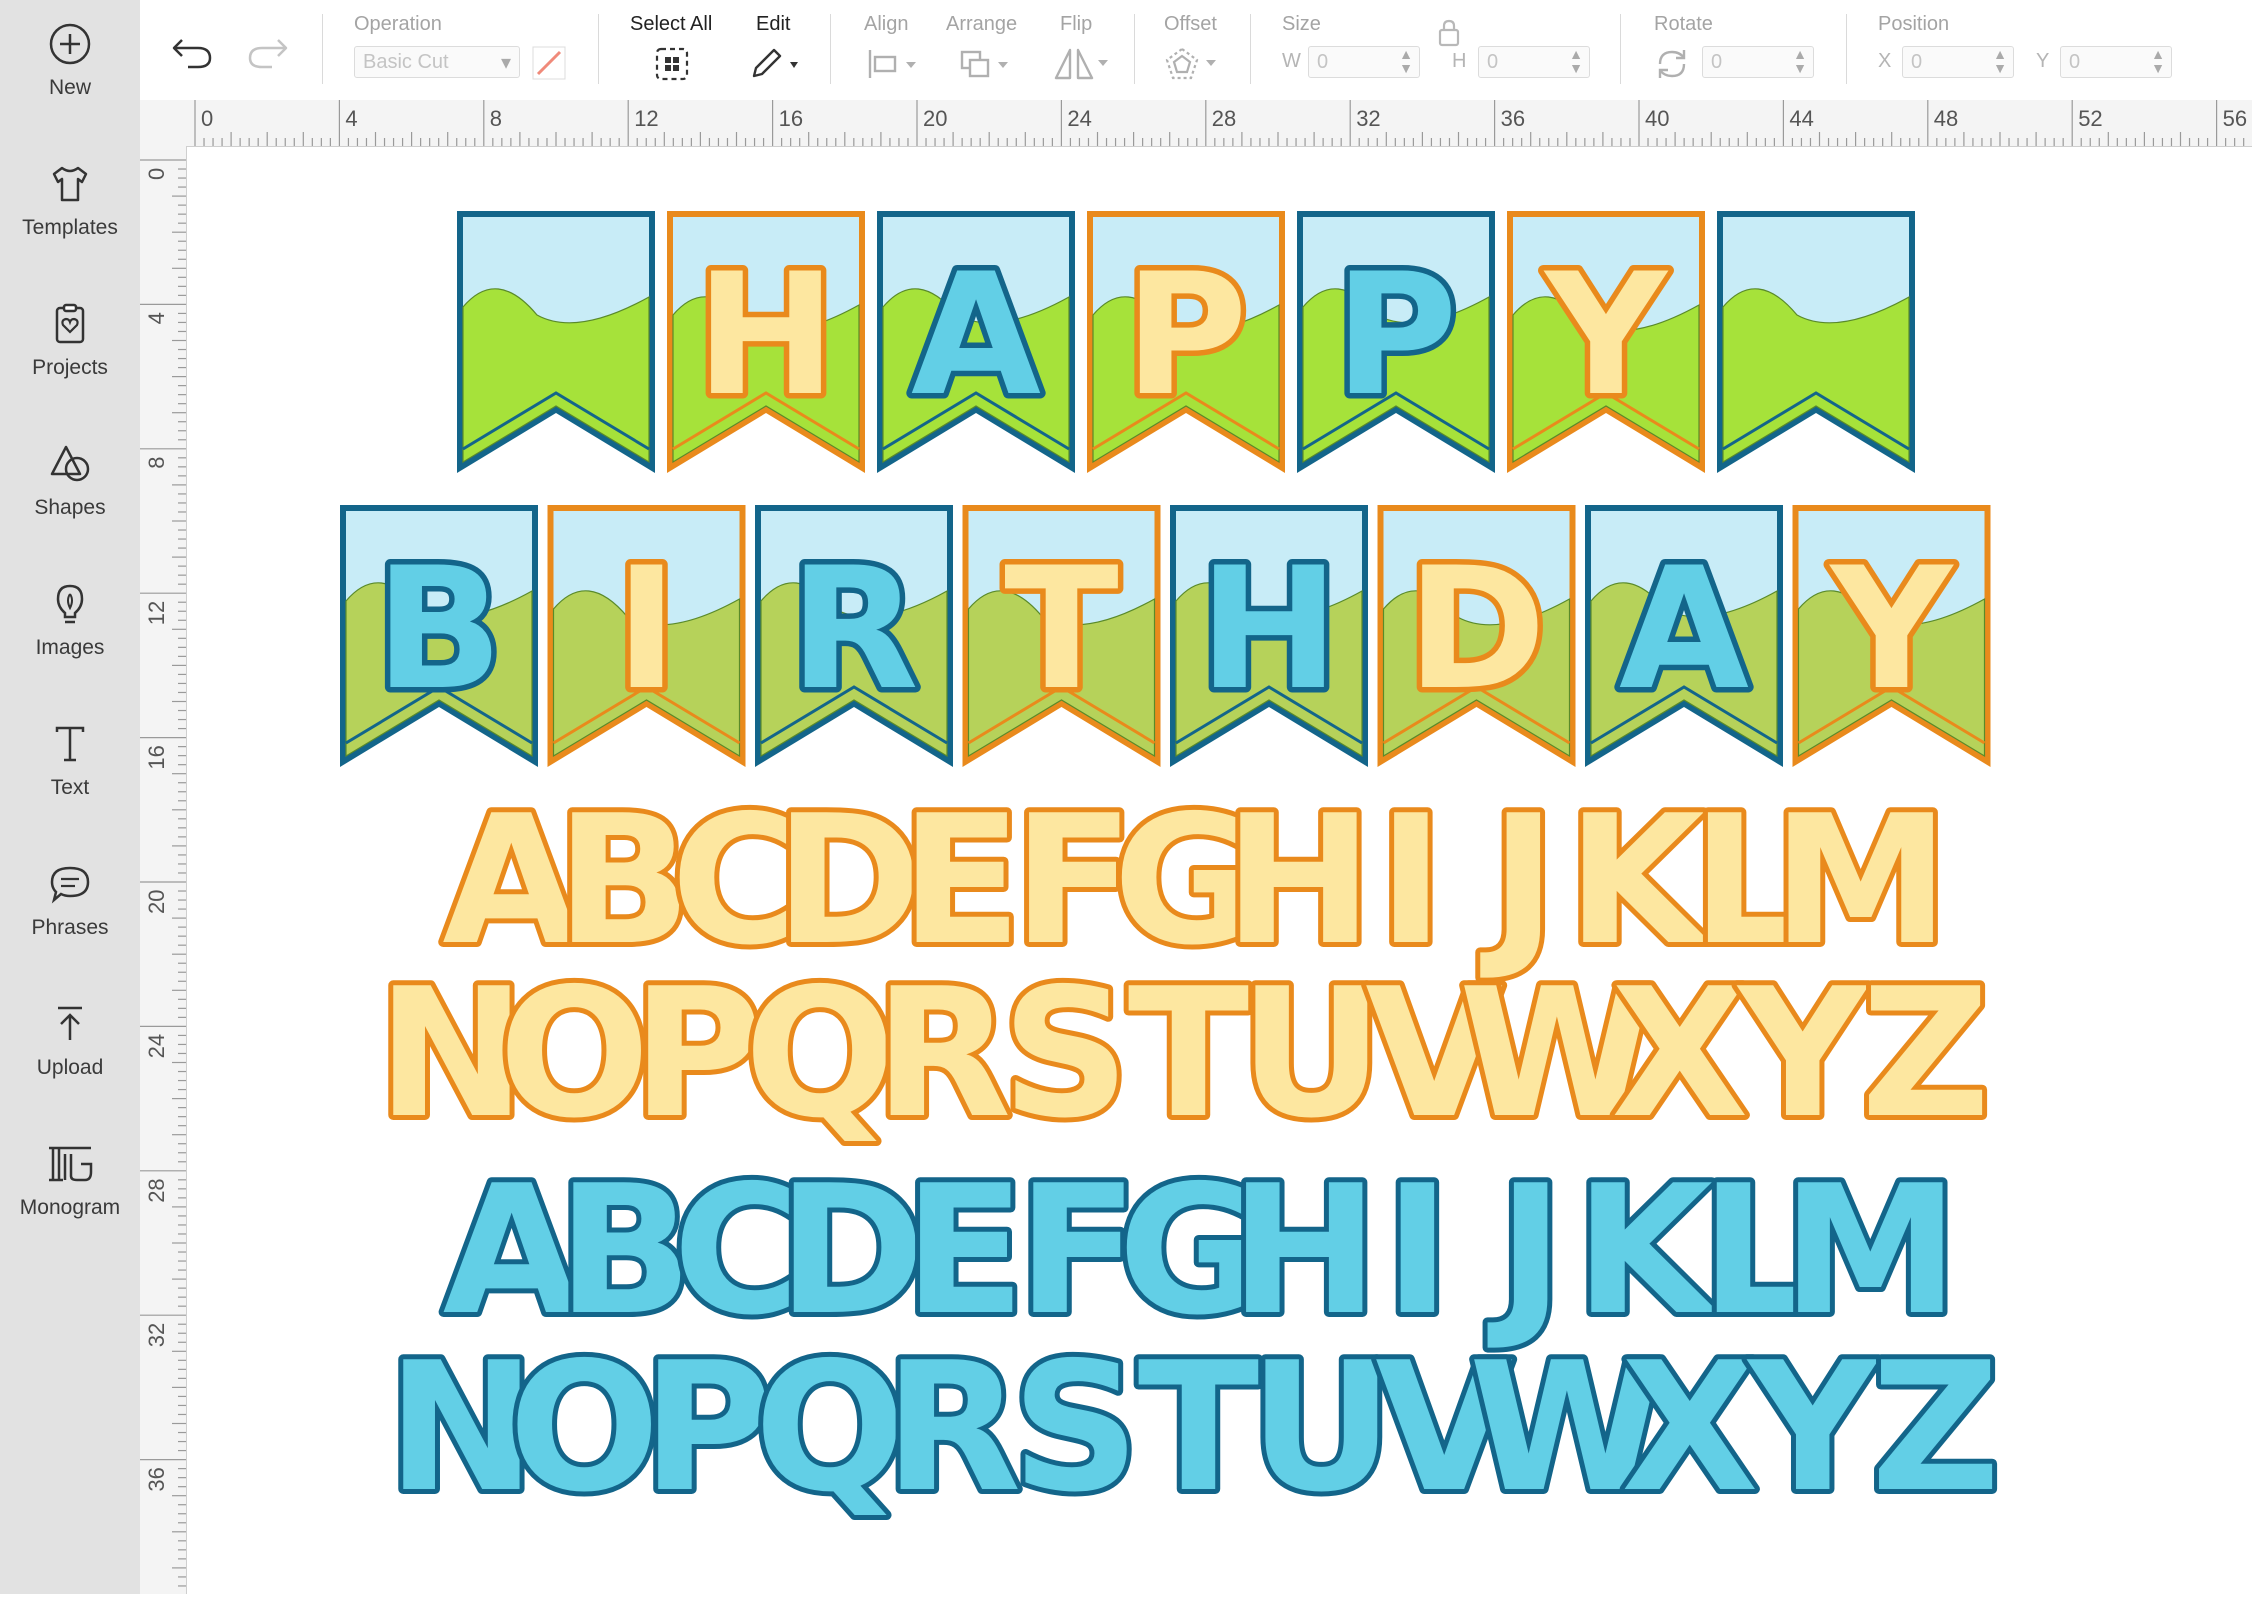  What do you see at coordinates (1304, 1250) in the screenshot?
I see `alphabet-letter-blue: H` at bounding box center [1304, 1250].